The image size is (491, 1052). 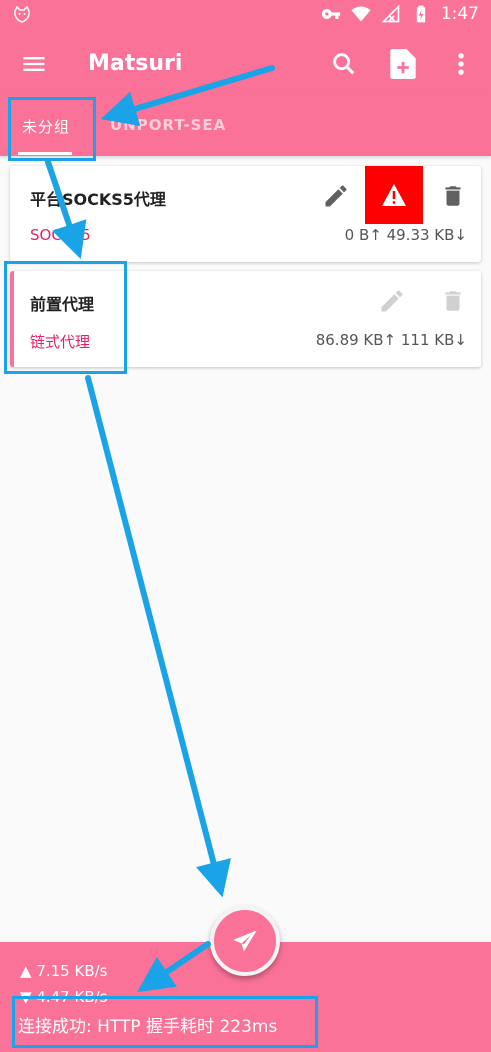 I want to click on connect-fab, so click(x=245, y=941).